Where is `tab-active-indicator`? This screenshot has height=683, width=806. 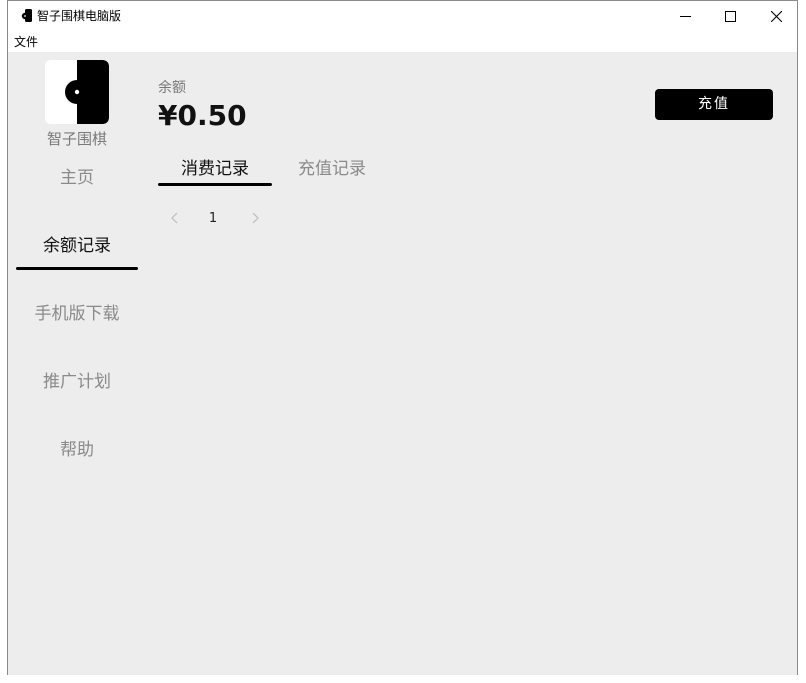
tab-active-indicator is located at coordinates (215, 184).